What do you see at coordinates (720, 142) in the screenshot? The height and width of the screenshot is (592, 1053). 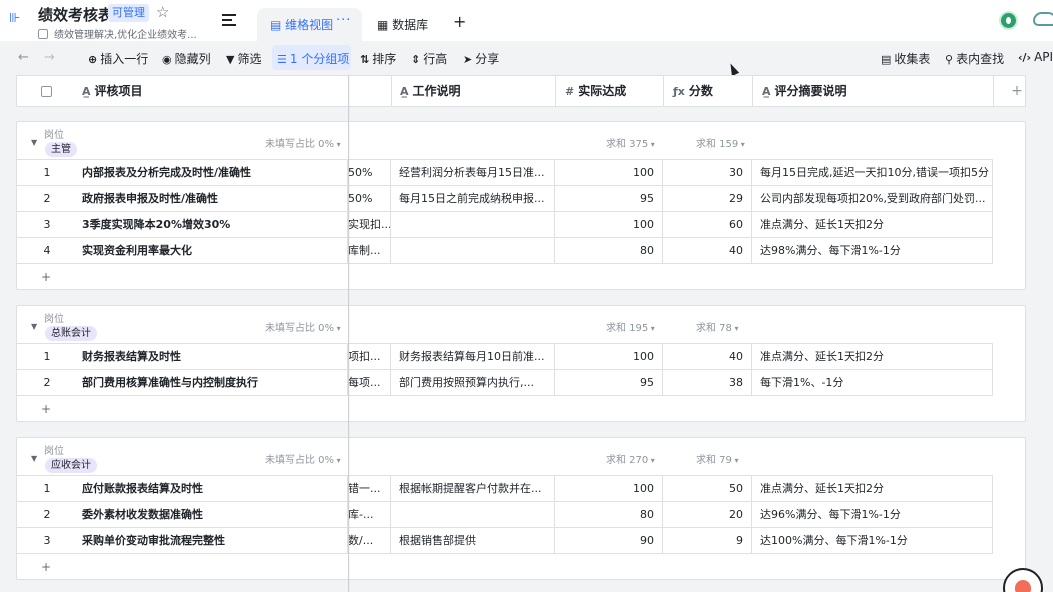 I see `sum-score-stat: 求和 159` at bounding box center [720, 142].